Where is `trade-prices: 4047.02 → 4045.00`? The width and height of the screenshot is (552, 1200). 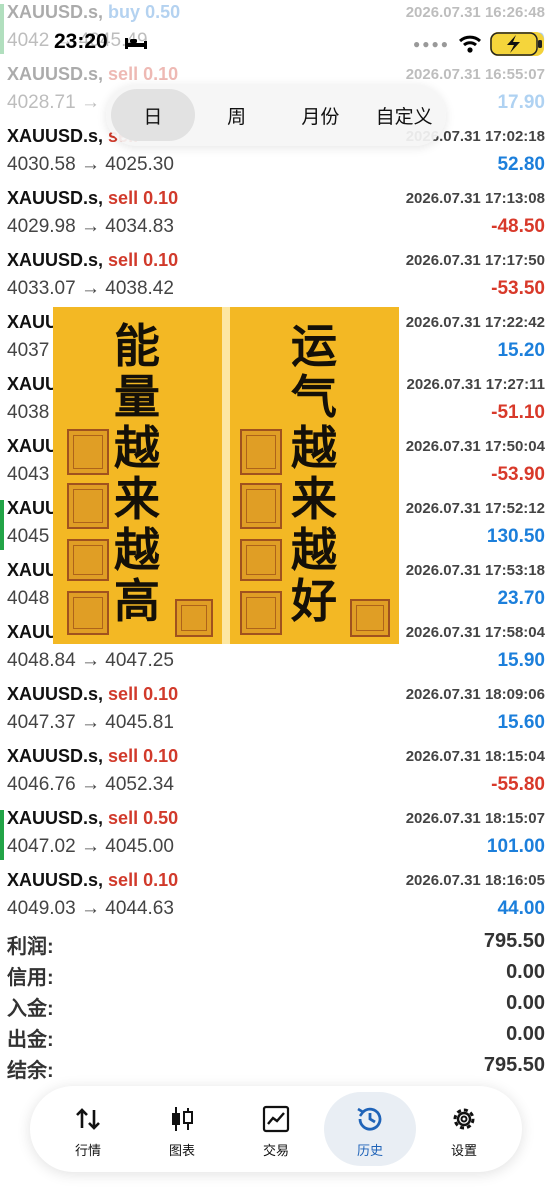 trade-prices: 4047.02 → 4045.00 is located at coordinates (90, 846).